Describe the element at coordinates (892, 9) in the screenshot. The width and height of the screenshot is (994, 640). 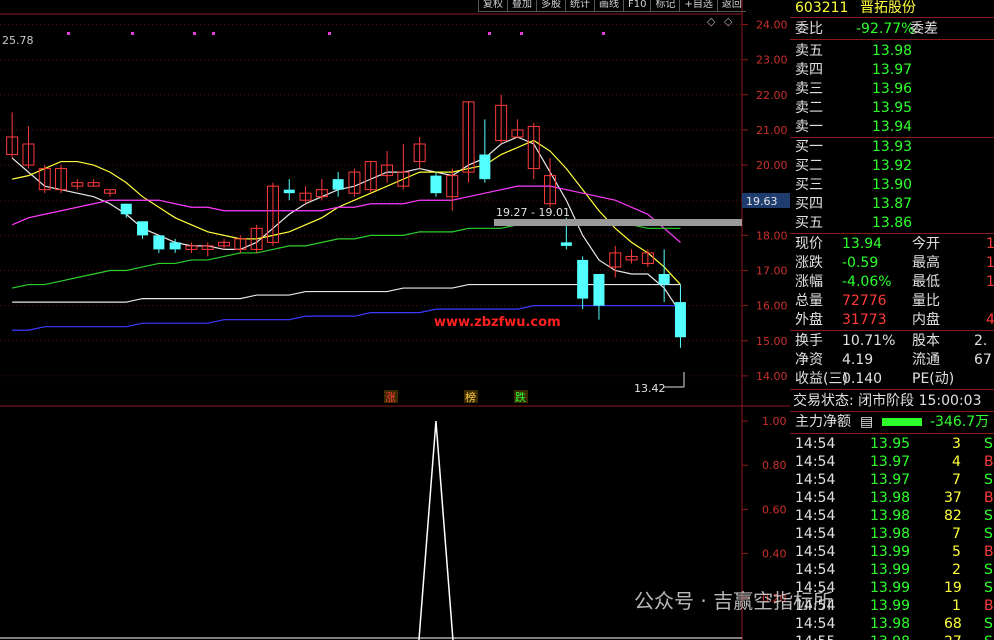
I see `stock-title: 603211 晋拓股份` at that location.